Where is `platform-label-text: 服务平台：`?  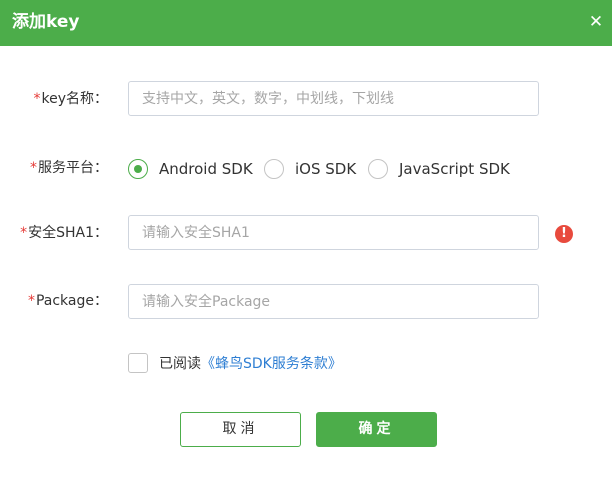 platform-label-text: 服务平台： is located at coordinates (73, 168).